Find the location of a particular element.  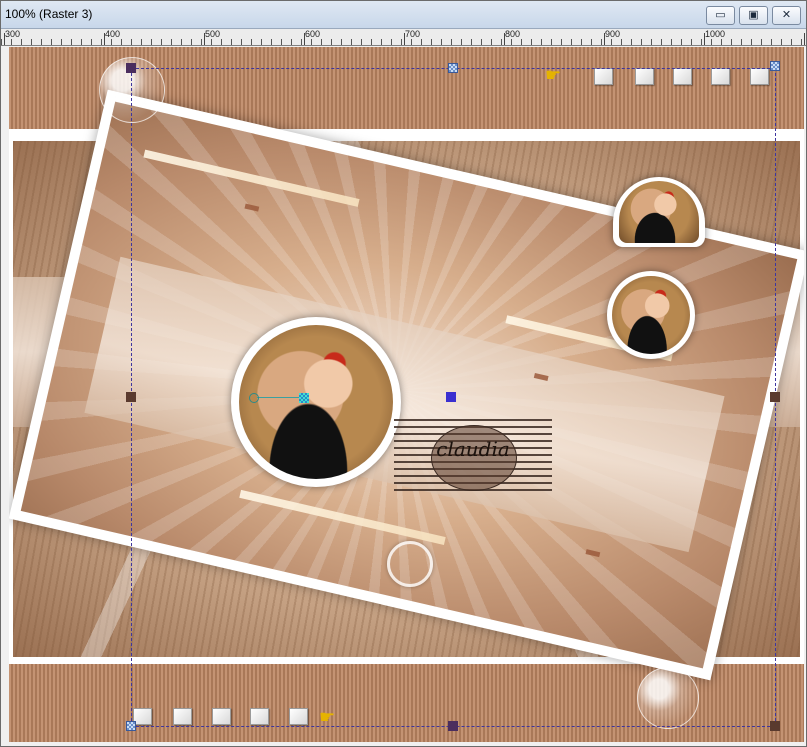

portrait-large-image is located at coordinates (316, 402).